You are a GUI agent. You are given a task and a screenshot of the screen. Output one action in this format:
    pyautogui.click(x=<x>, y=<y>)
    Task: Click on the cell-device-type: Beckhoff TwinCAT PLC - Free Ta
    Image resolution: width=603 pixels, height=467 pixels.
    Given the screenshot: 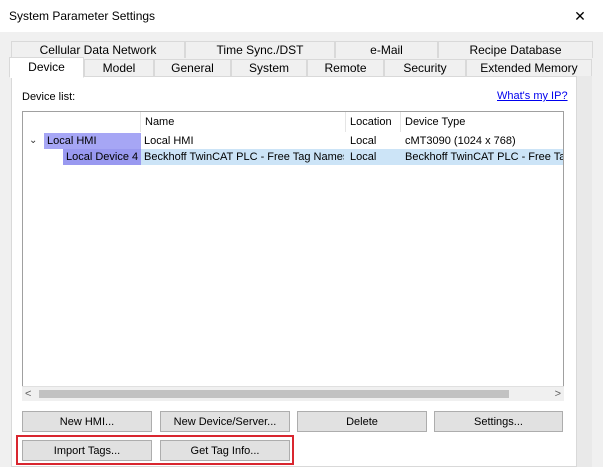 What is the action you would take?
    pyautogui.click(x=484, y=157)
    